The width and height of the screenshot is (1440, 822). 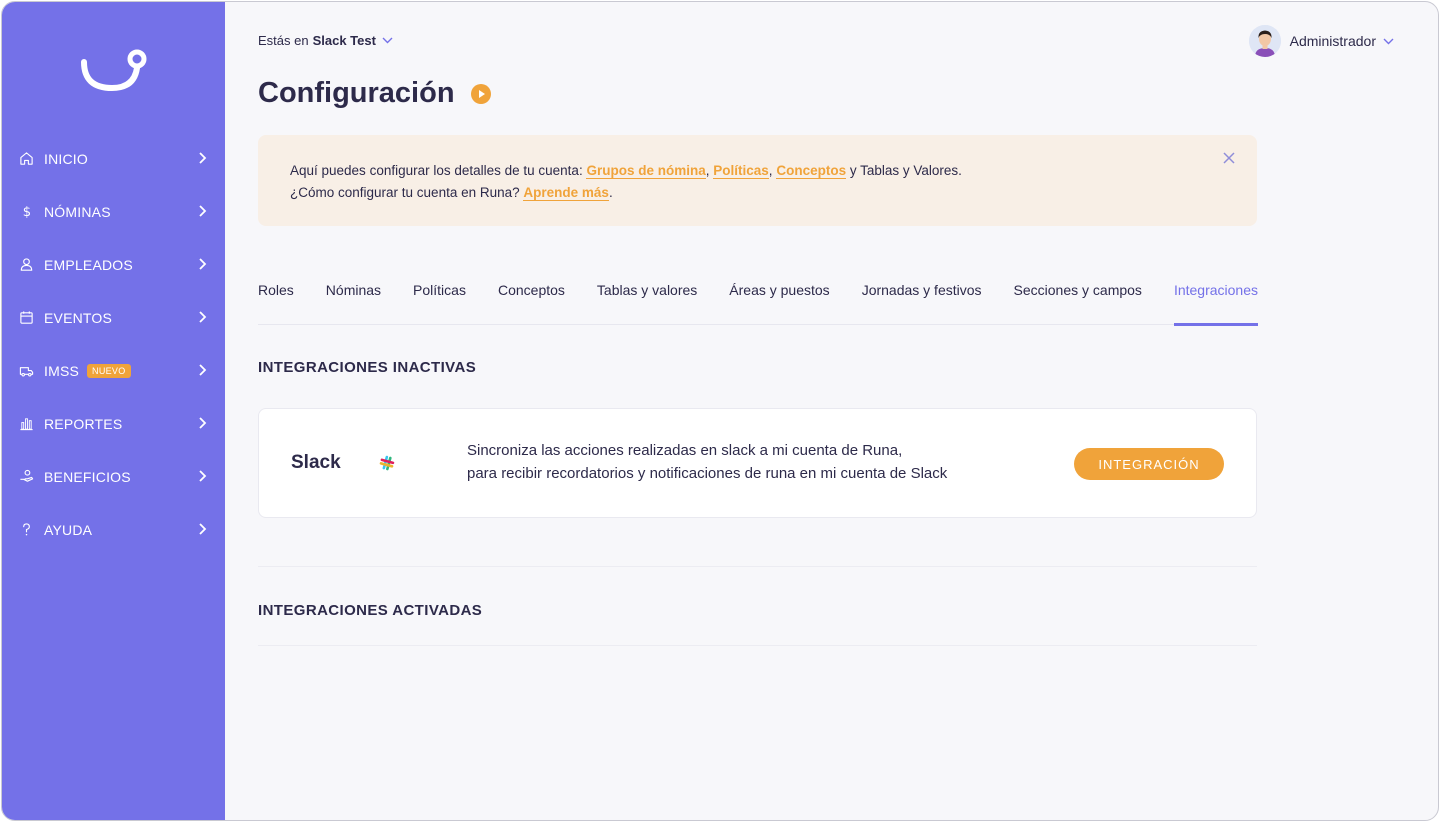 What do you see at coordinates (1332, 41) in the screenshot?
I see `user-name: Administrador` at bounding box center [1332, 41].